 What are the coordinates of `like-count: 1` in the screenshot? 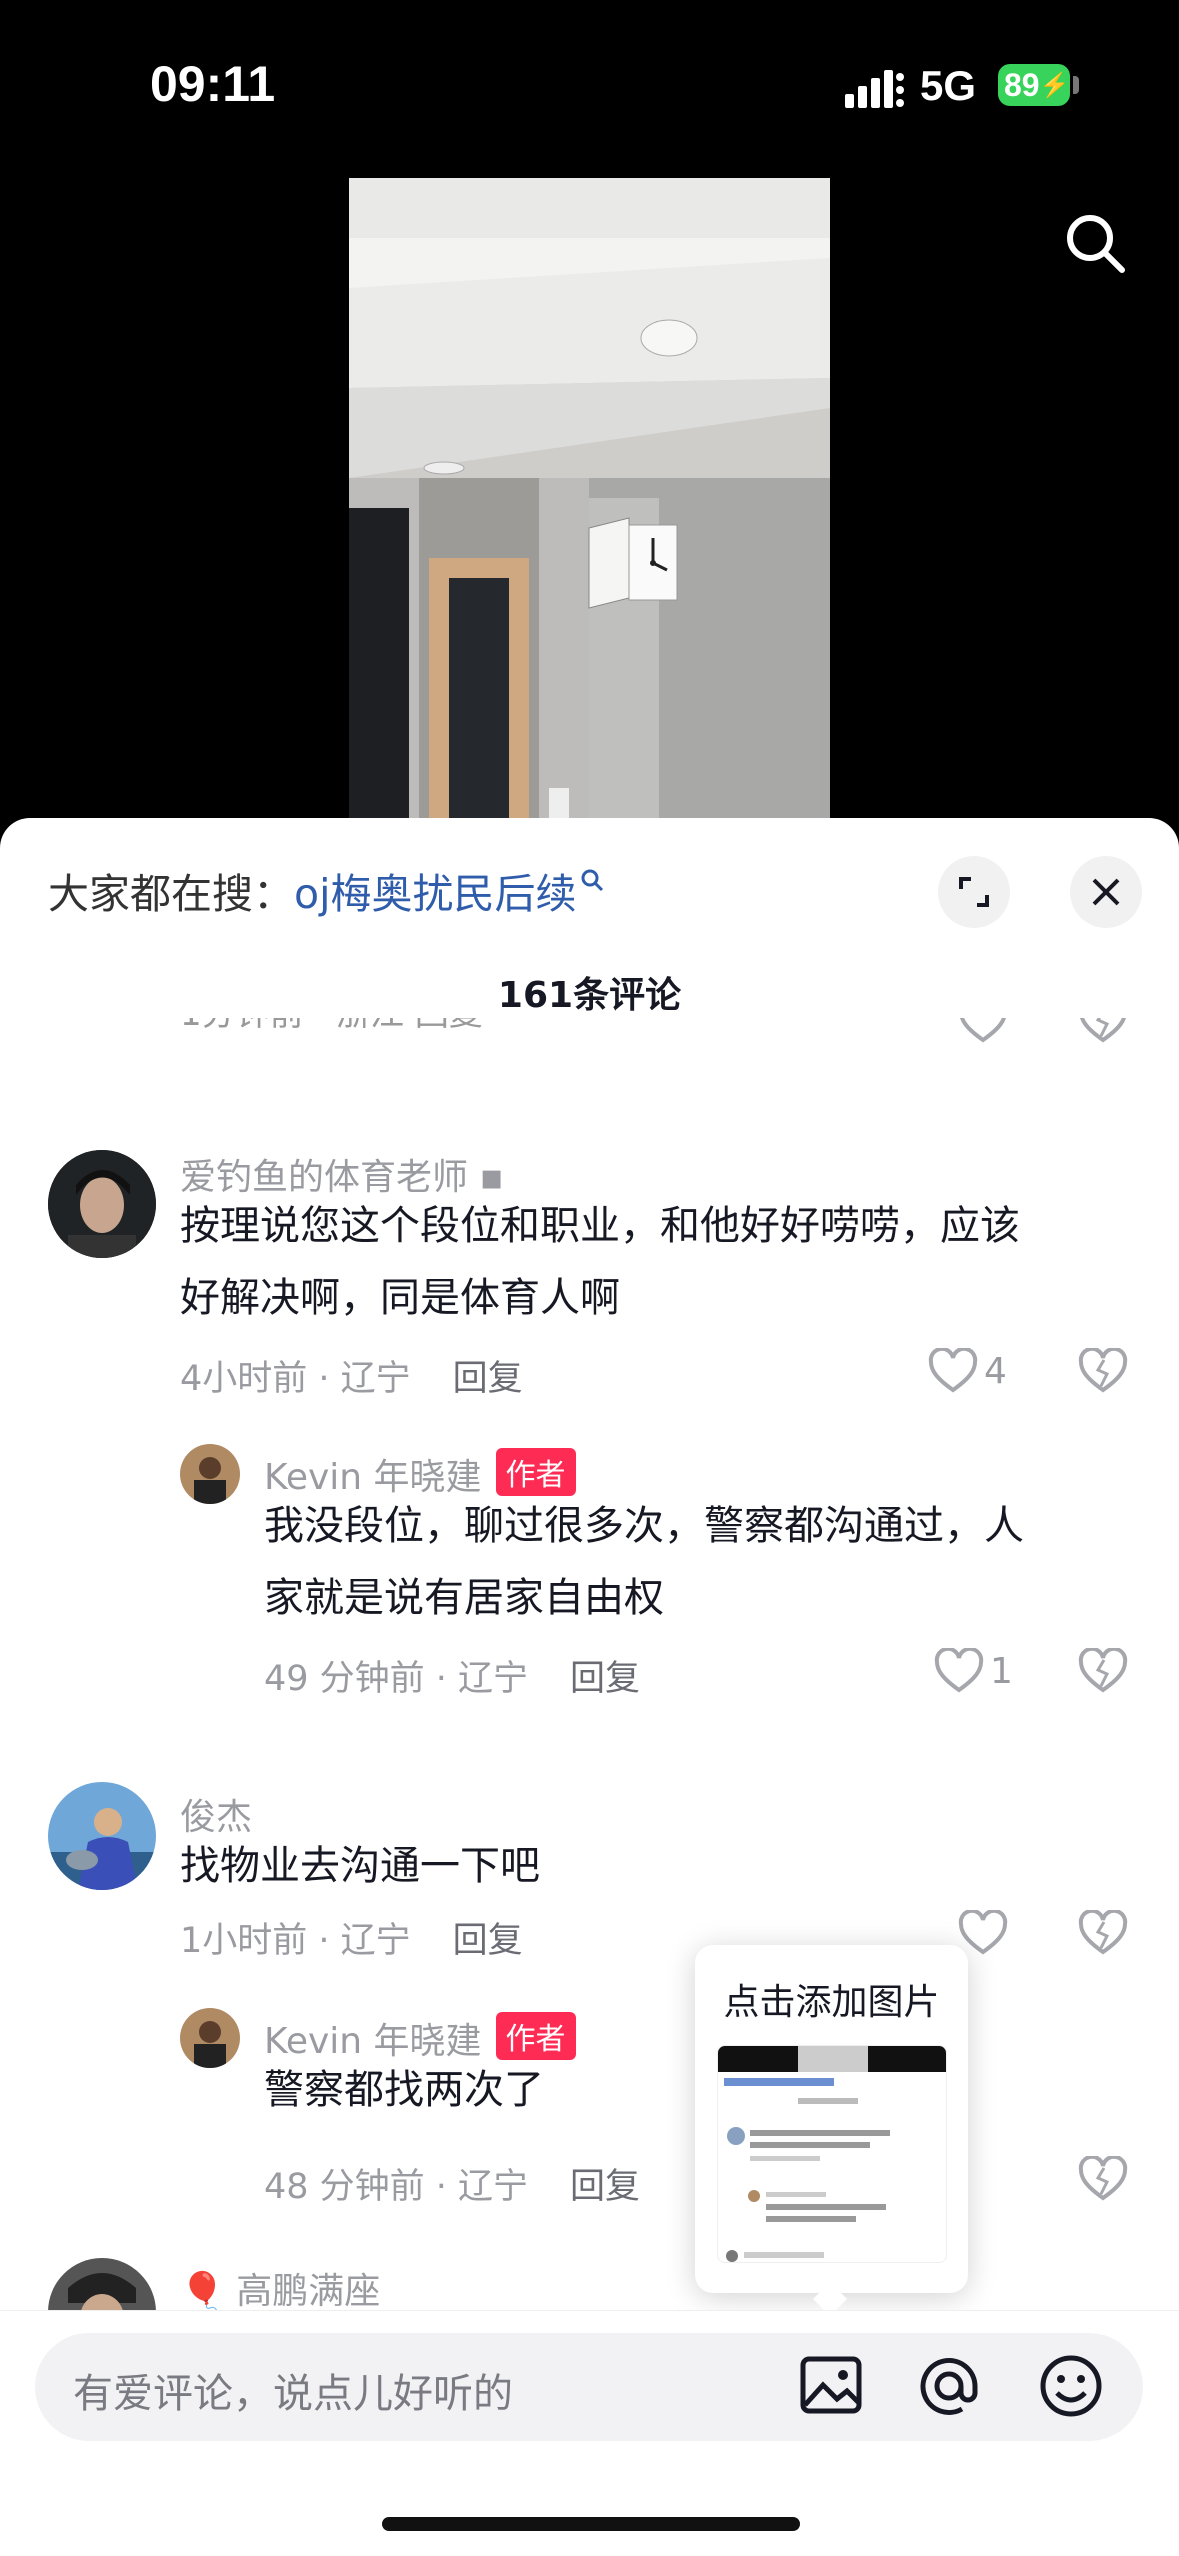 It's located at (1001, 1671).